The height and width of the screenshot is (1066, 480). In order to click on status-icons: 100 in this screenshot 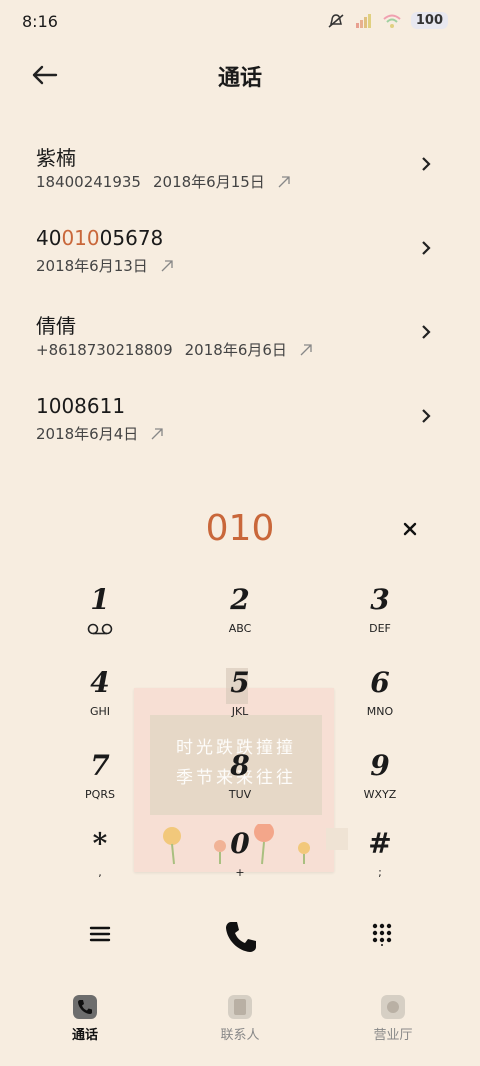, I will do `click(387, 20)`.